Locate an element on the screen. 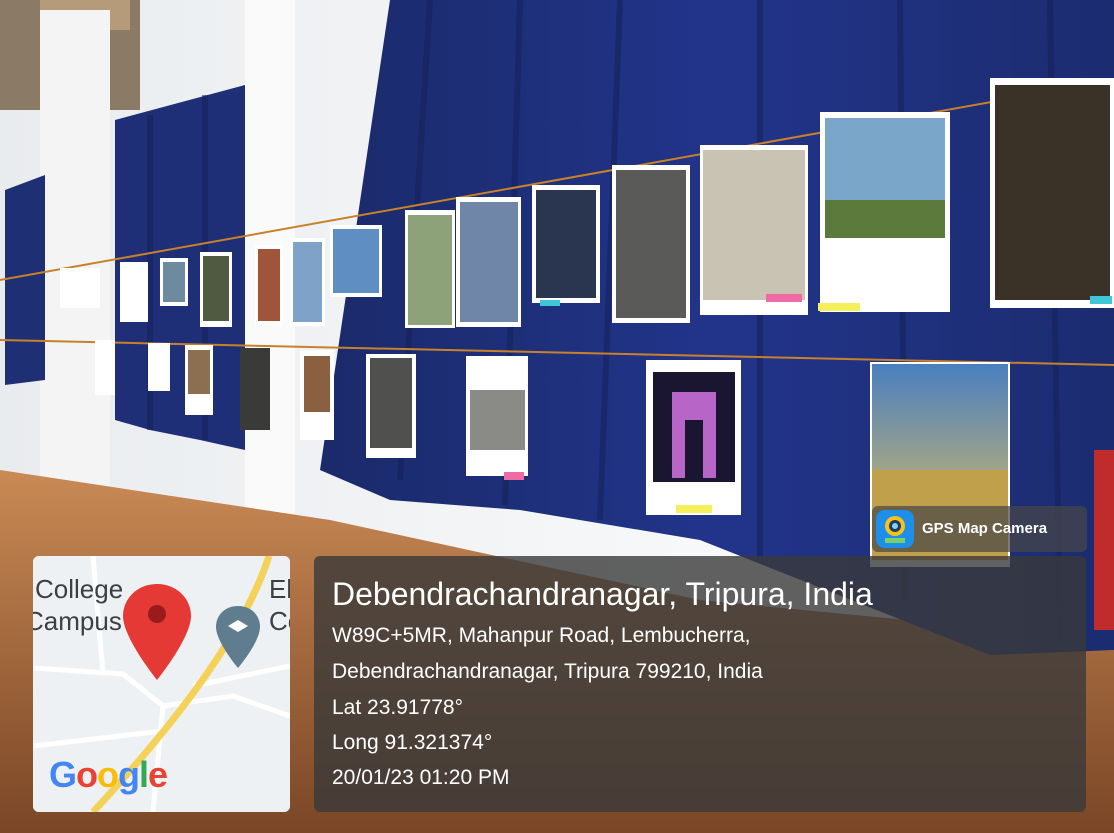 This screenshot has height=833, width=1114. map-label-campus: Campus is located at coordinates (77, 621).